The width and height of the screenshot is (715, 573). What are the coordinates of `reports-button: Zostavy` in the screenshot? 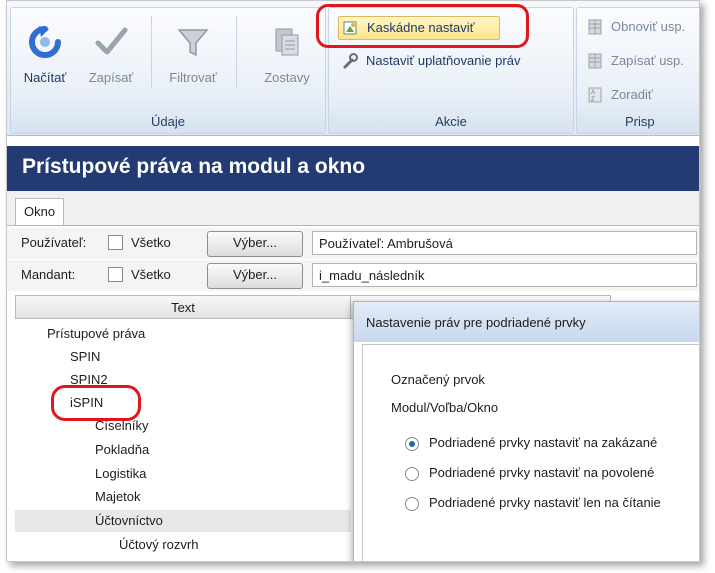 It's located at (287, 56).